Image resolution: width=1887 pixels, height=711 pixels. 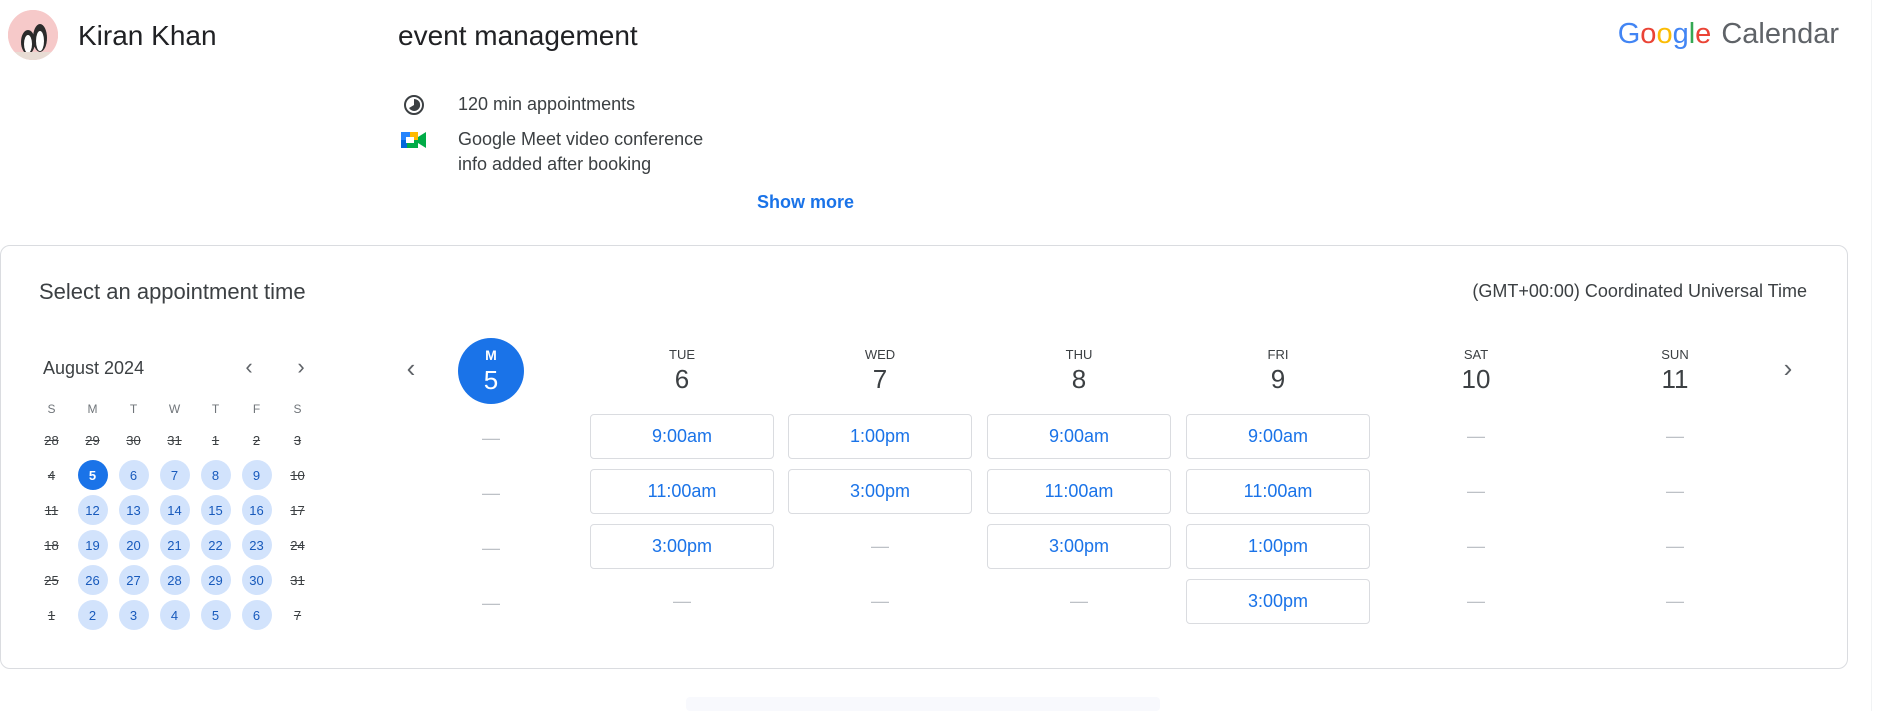 I want to click on mini-calendar-day: 15, so click(x=215, y=510).